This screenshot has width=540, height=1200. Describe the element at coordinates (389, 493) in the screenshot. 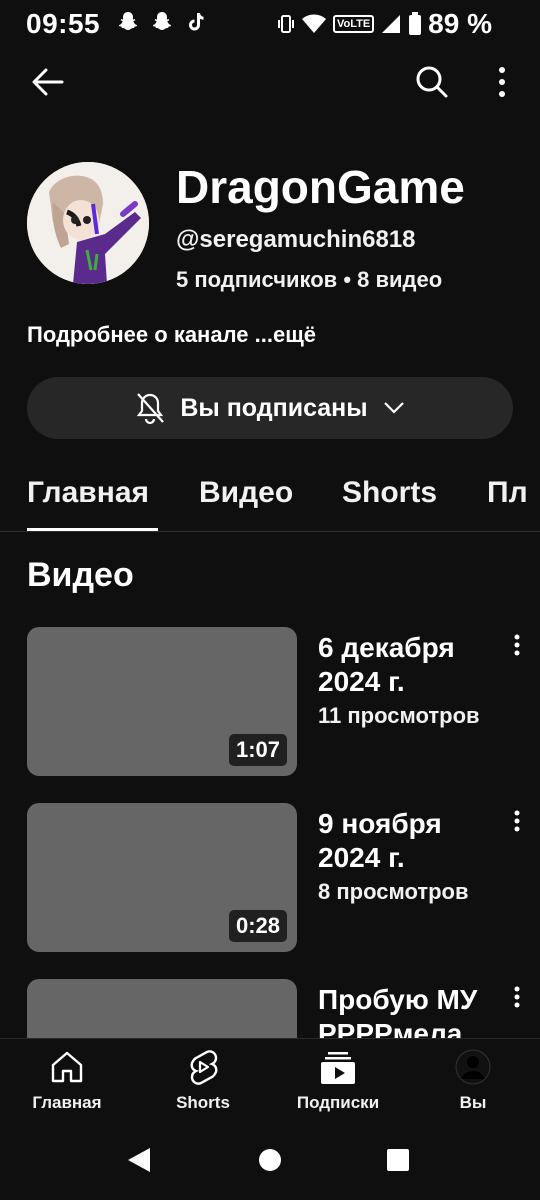

I see `tab-shorts: Shorts` at that location.